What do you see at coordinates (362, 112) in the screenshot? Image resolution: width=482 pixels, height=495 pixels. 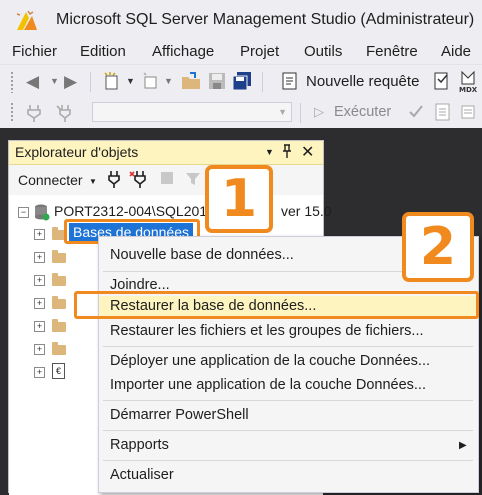 I see `execute-button: Exécuter` at bounding box center [362, 112].